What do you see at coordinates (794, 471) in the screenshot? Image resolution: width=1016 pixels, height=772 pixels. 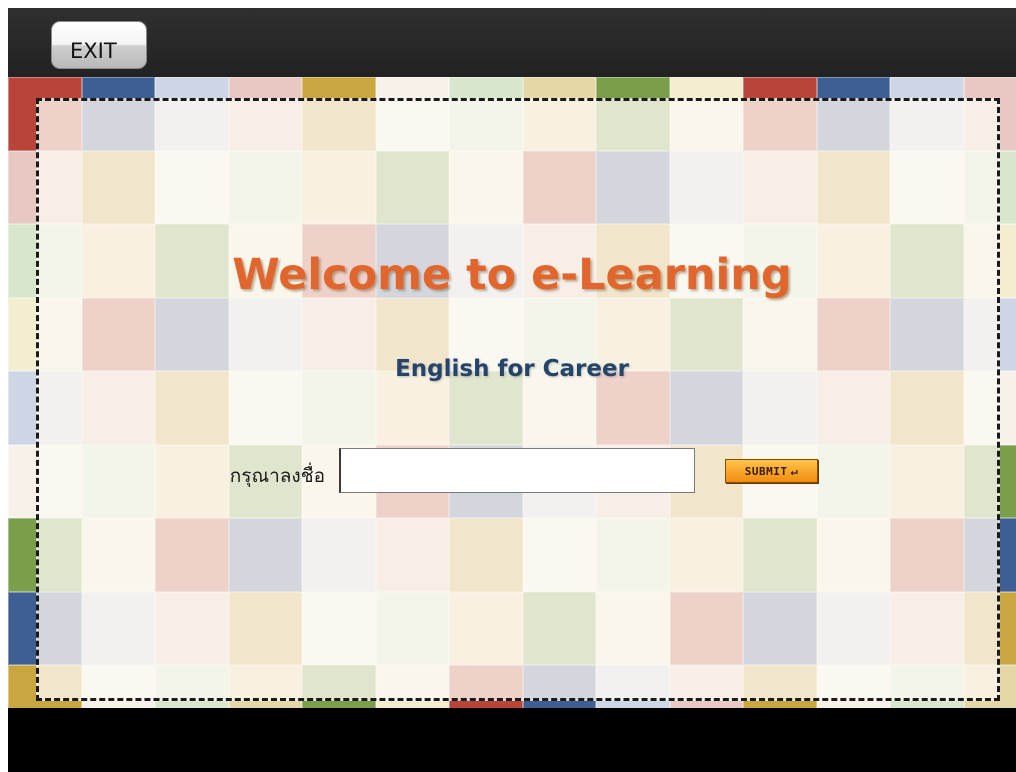 I see `enter-arrow-icon: ↵` at bounding box center [794, 471].